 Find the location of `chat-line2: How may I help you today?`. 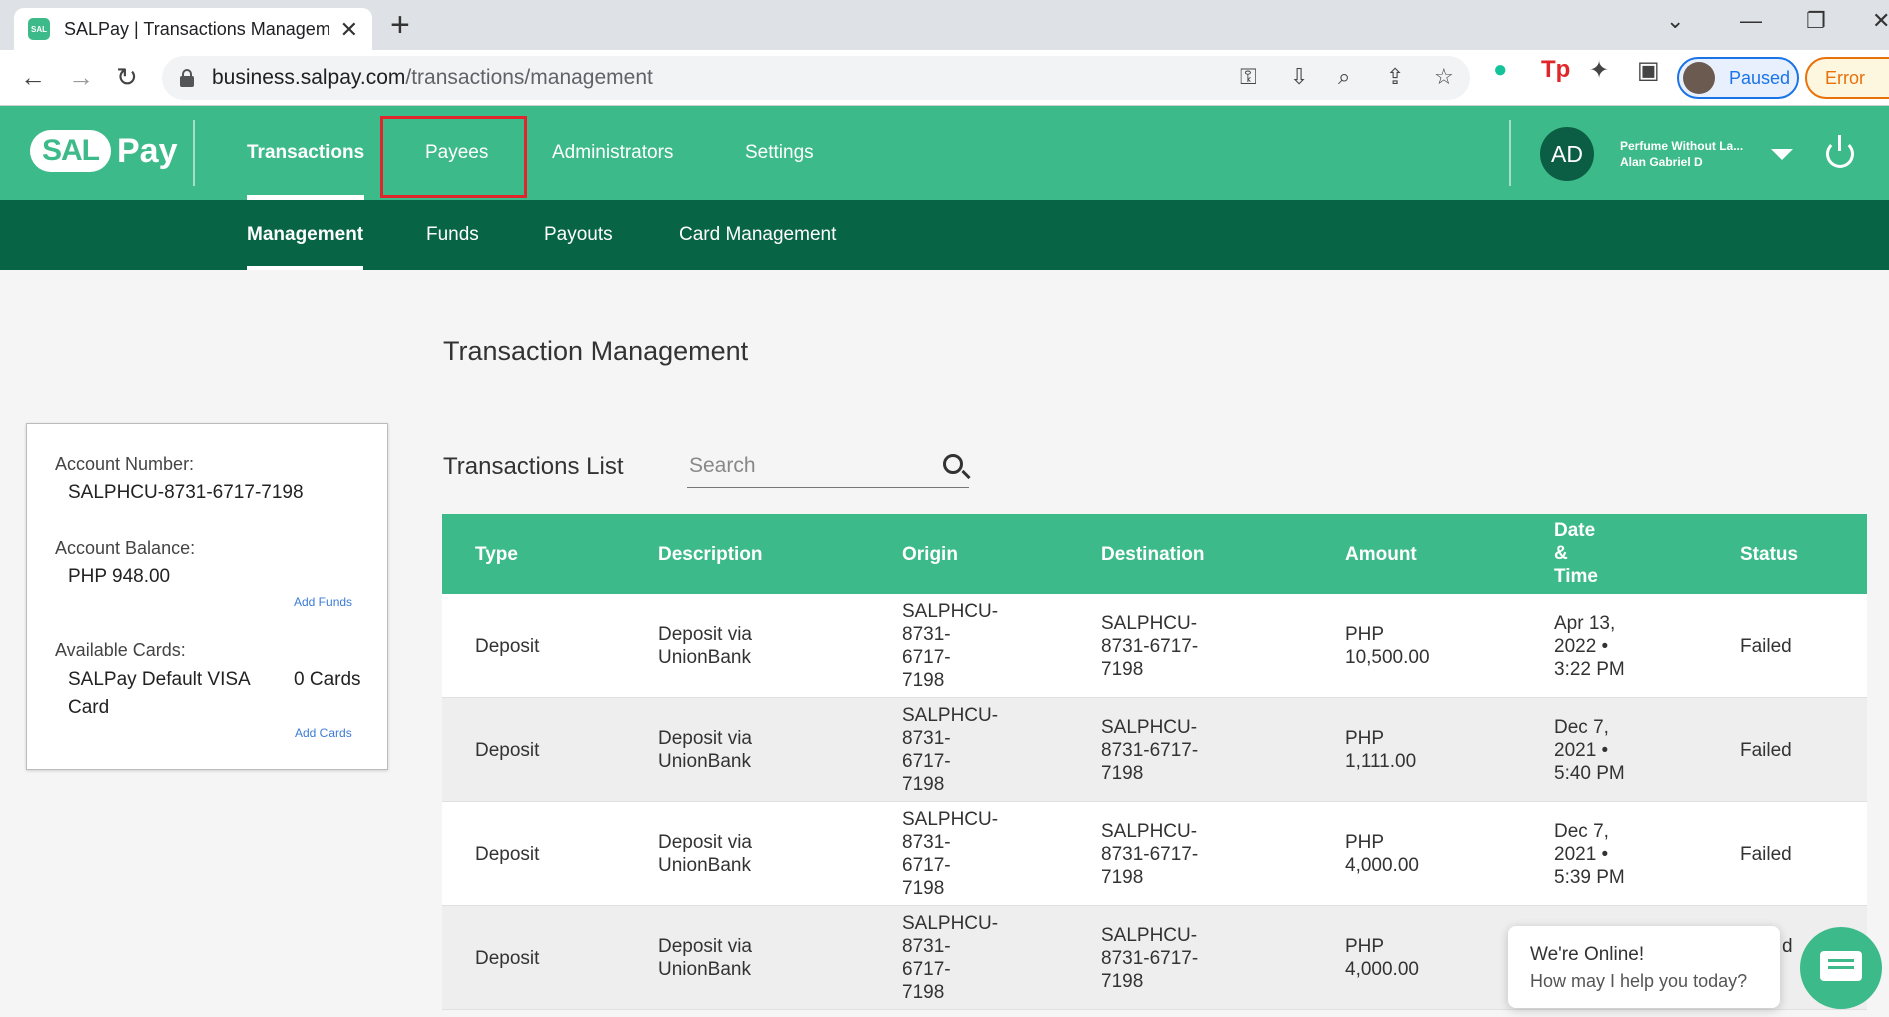

chat-line2: How may I help you today? is located at coordinates (1639, 981).